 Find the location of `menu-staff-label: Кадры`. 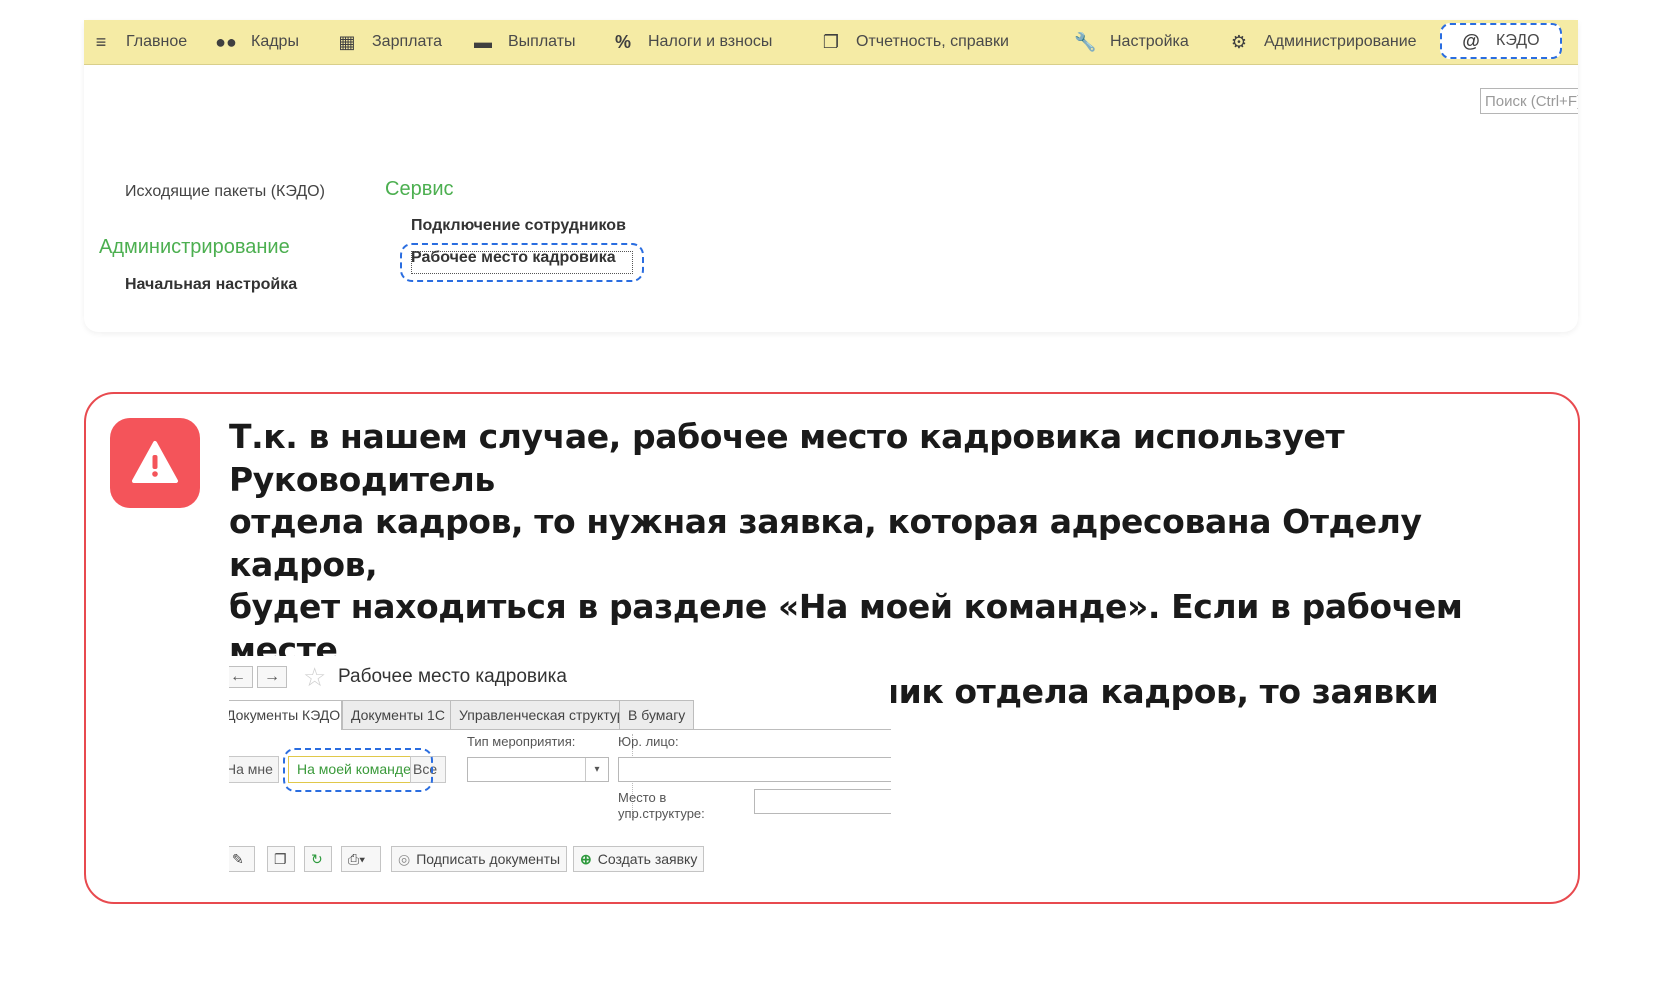

menu-staff-label: Кадры is located at coordinates (275, 41).